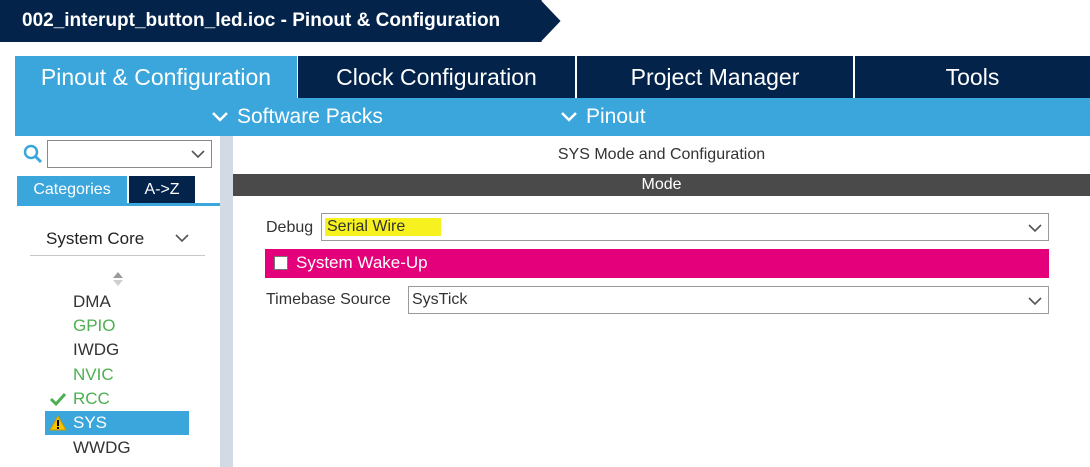 This screenshot has height=467, width=1090. What do you see at coordinates (226, 301) in the screenshot?
I see `panel-splitter` at bounding box center [226, 301].